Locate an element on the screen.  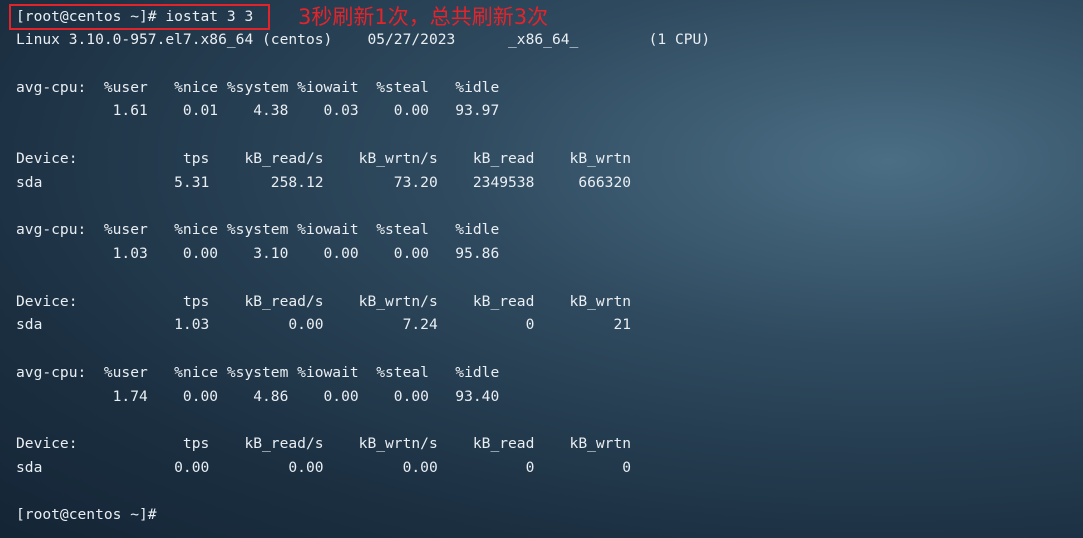
cpu-values-1: 1.61 0.01 4.38 0.03 0.00 93.97 is located at coordinates (258, 110).